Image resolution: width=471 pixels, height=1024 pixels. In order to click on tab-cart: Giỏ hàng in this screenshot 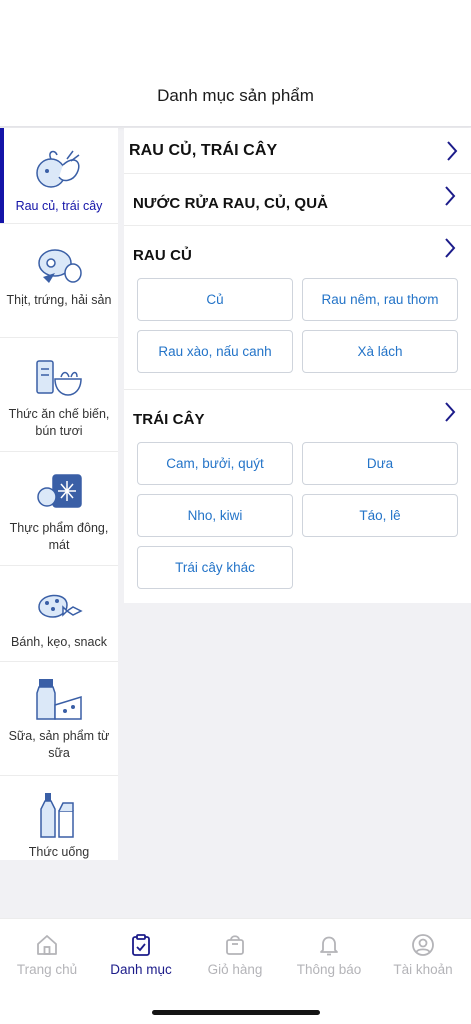, I will do `click(235, 955)`.